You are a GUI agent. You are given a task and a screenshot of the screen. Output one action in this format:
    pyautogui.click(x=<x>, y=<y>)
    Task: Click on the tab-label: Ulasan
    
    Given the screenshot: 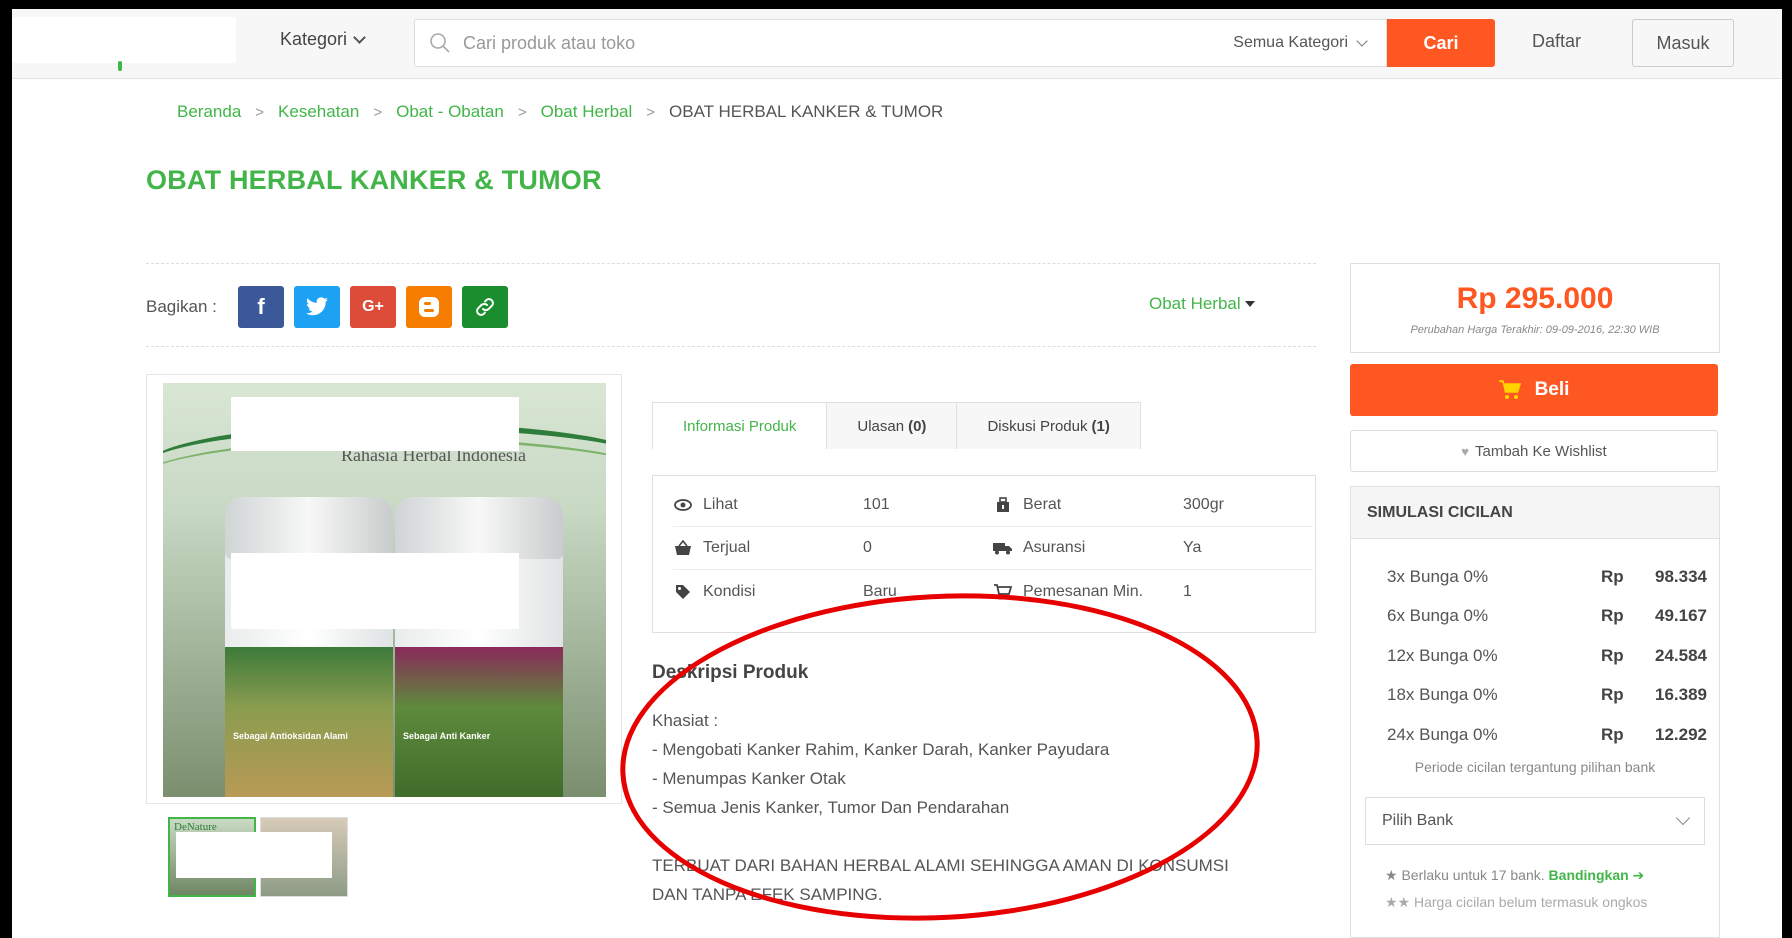 What is the action you would take?
    pyautogui.click(x=881, y=426)
    